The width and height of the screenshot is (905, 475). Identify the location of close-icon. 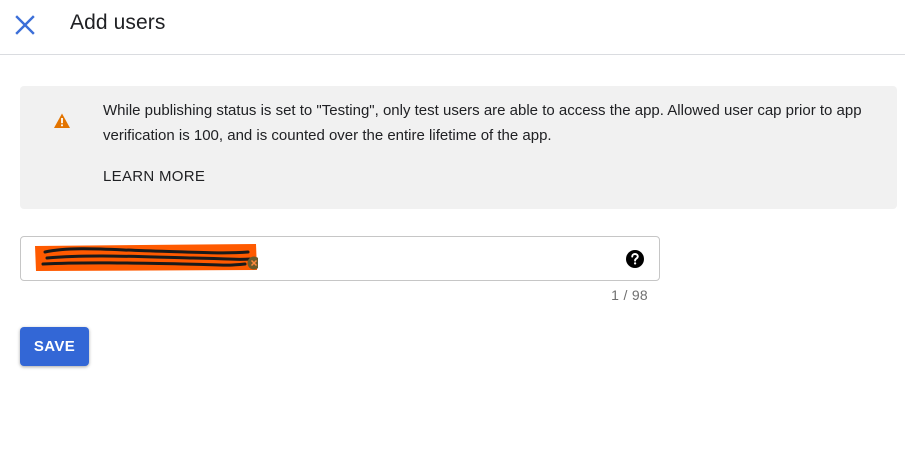
(25, 25).